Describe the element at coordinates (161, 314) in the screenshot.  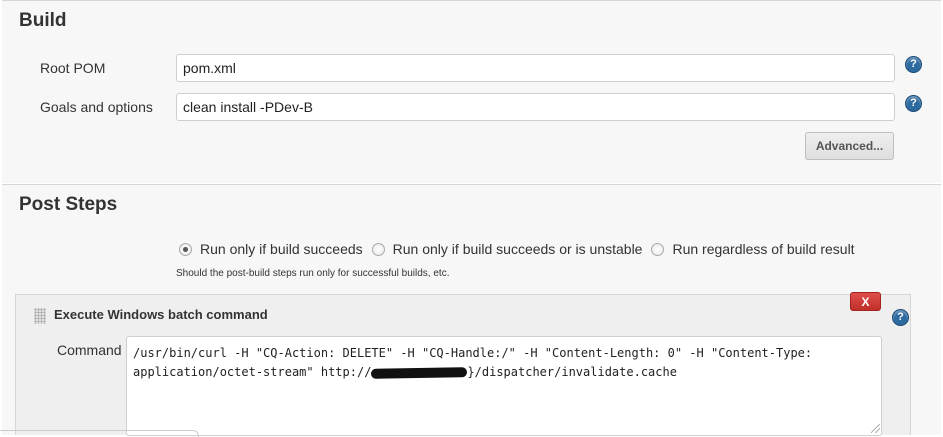
I see `step-title: Execute Windows batch command` at that location.